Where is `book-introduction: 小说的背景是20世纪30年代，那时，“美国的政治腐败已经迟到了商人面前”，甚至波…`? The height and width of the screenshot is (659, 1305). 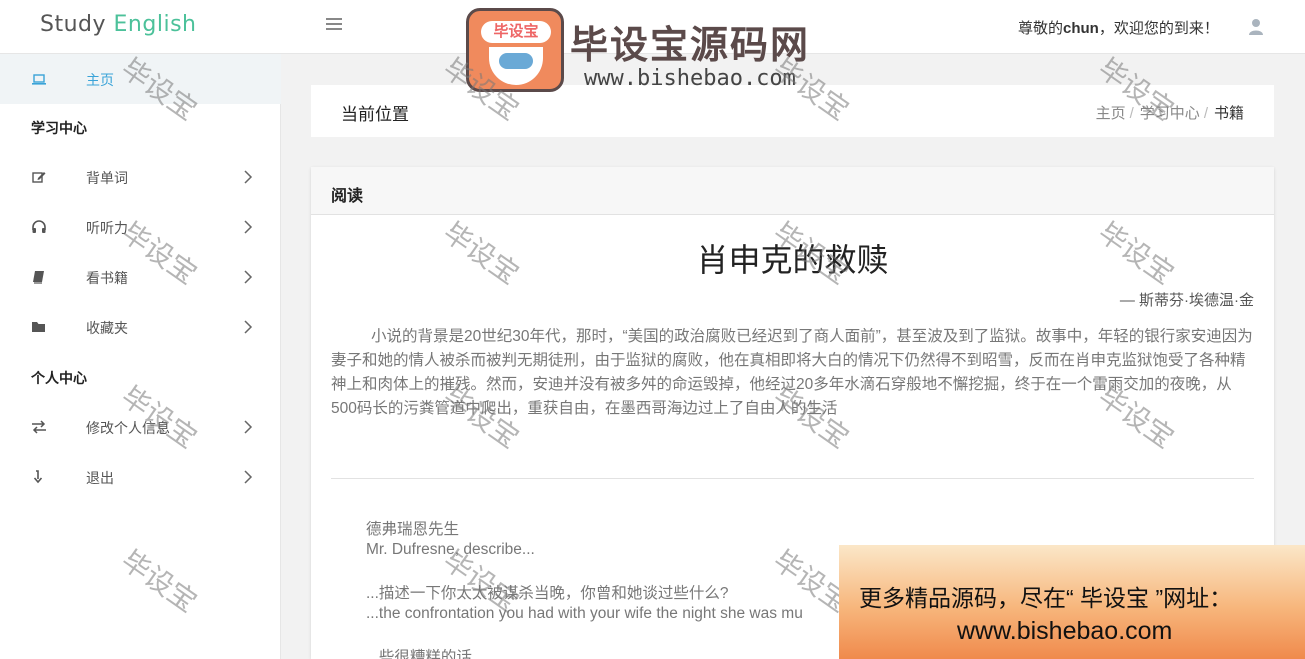
book-introduction: 小说的背景是20世纪30年代，那时，“美国的政治腐败已经迟到了商人面前”，甚至波… is located at coordinates (792, 372).